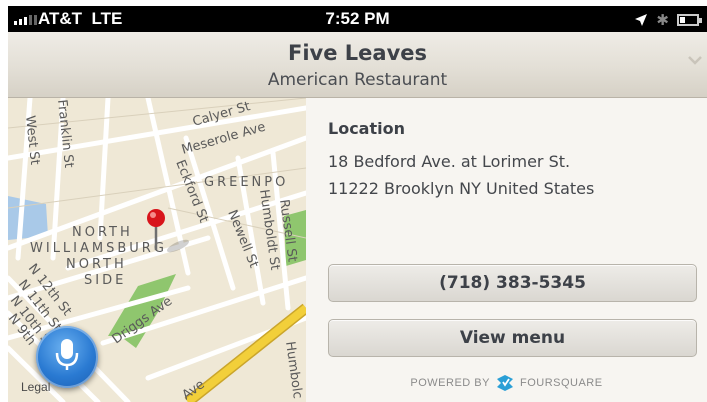  What do you see at coordinates (357, 53) in the screenshot?
I see `venue-title: Five Leaves` at bounding box center [357, 53].